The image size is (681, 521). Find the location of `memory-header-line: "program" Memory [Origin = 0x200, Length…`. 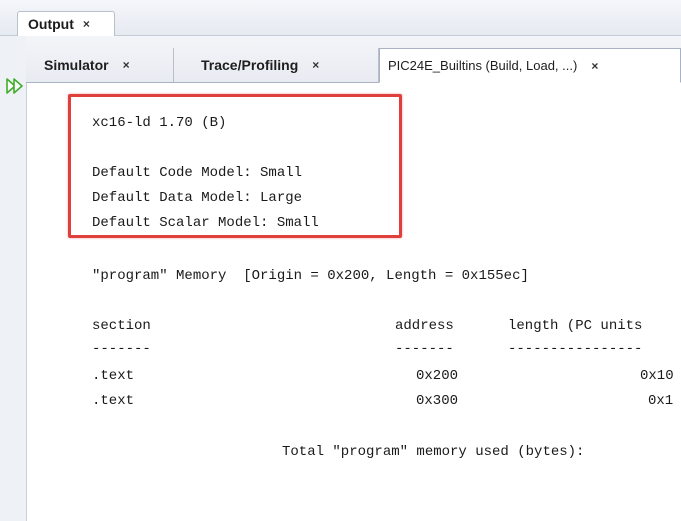

memory-header-line: "program" Memory [Origin = 0x200, Length… is located at coordinates (310, 276).